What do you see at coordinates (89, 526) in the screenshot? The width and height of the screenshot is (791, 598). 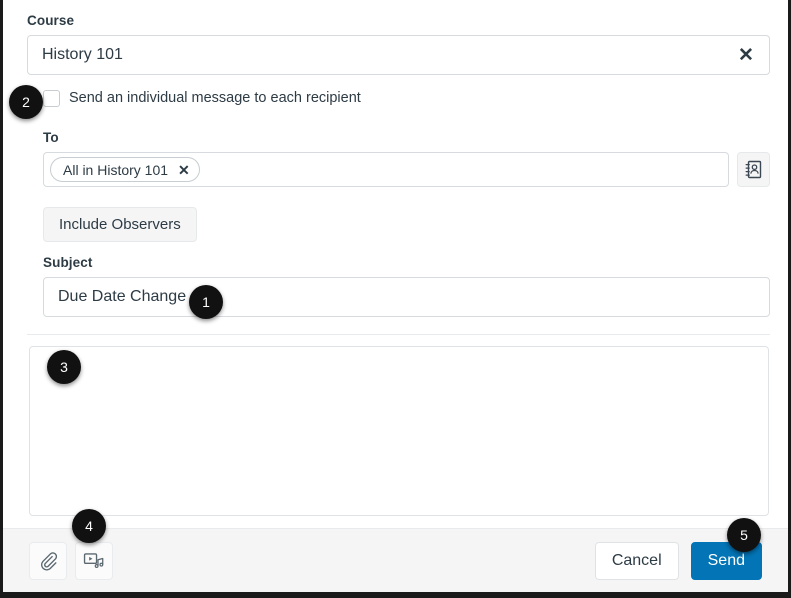 I see `annotation-badge-4: 4` at bounding box center [89, 526].